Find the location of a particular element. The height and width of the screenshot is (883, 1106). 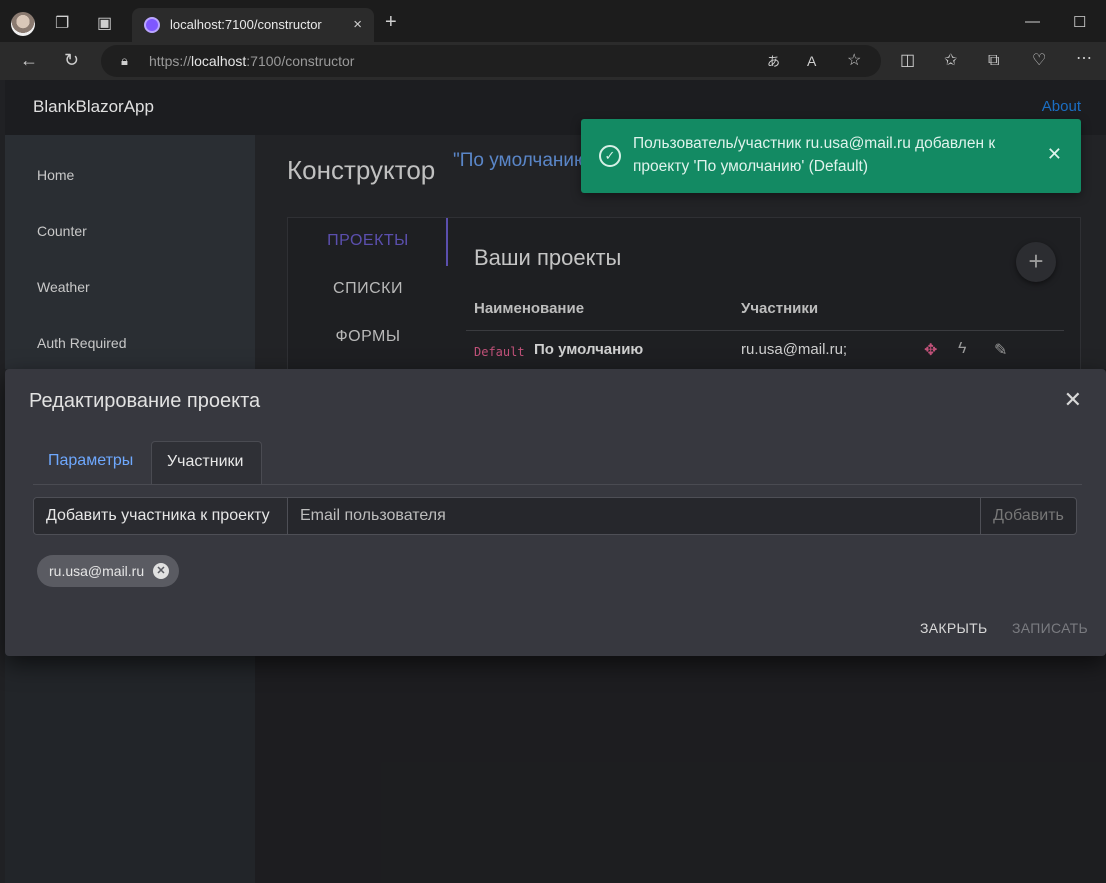

add-project-button: + is located at coordinates (1036, 262).